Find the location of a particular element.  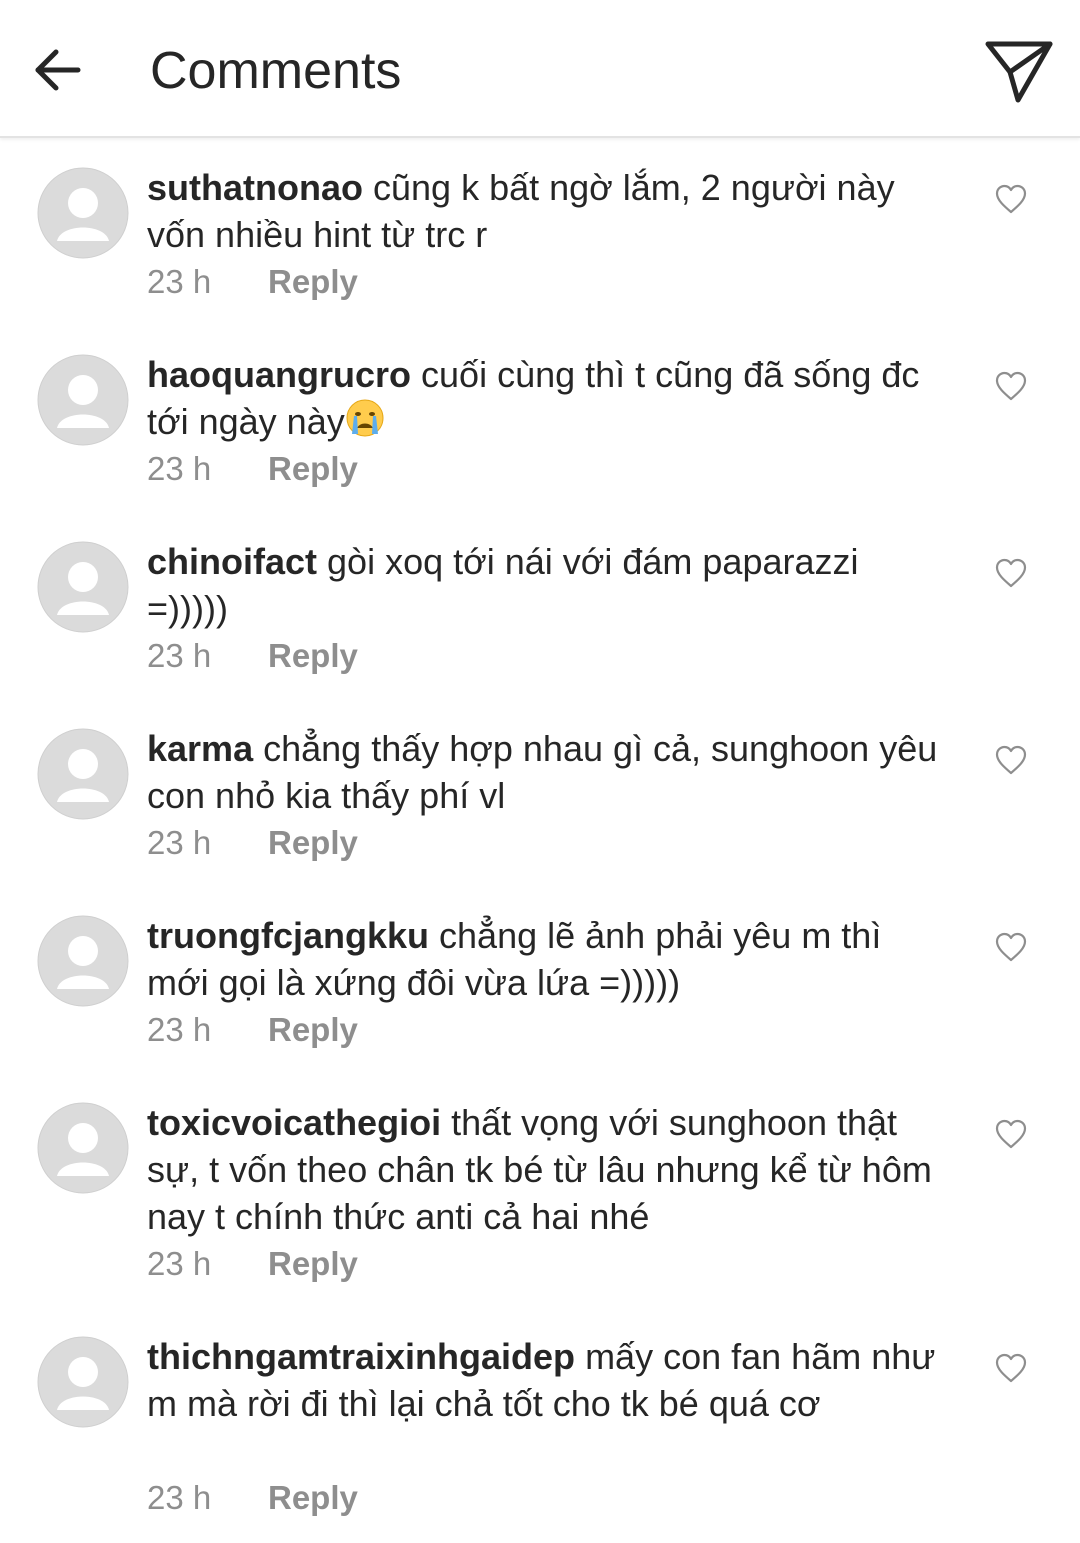

comment-username: chinoifact is located at coordinates (232, 561).